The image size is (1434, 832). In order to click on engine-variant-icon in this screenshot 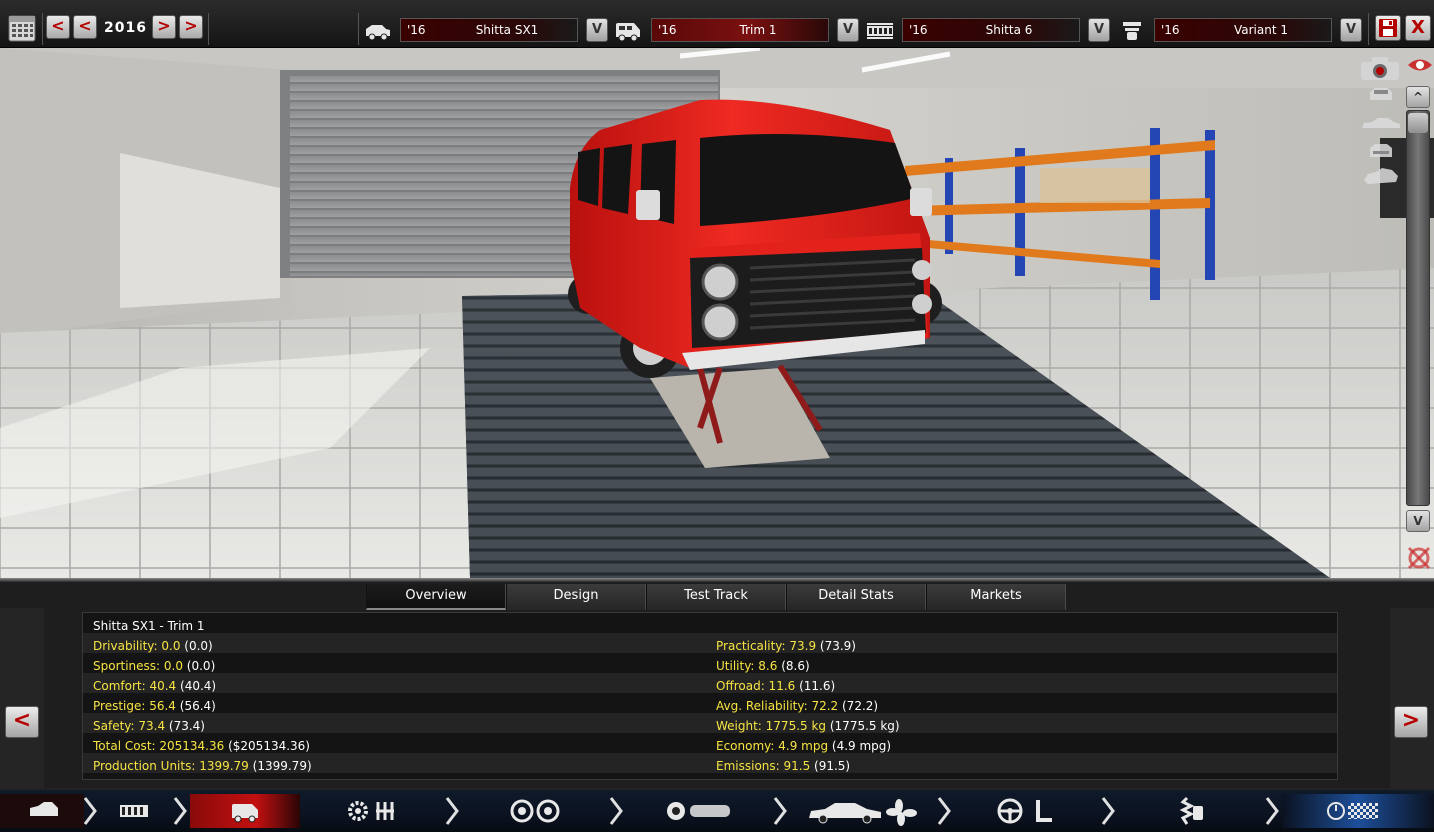, I will do `click(1132, 31)`.